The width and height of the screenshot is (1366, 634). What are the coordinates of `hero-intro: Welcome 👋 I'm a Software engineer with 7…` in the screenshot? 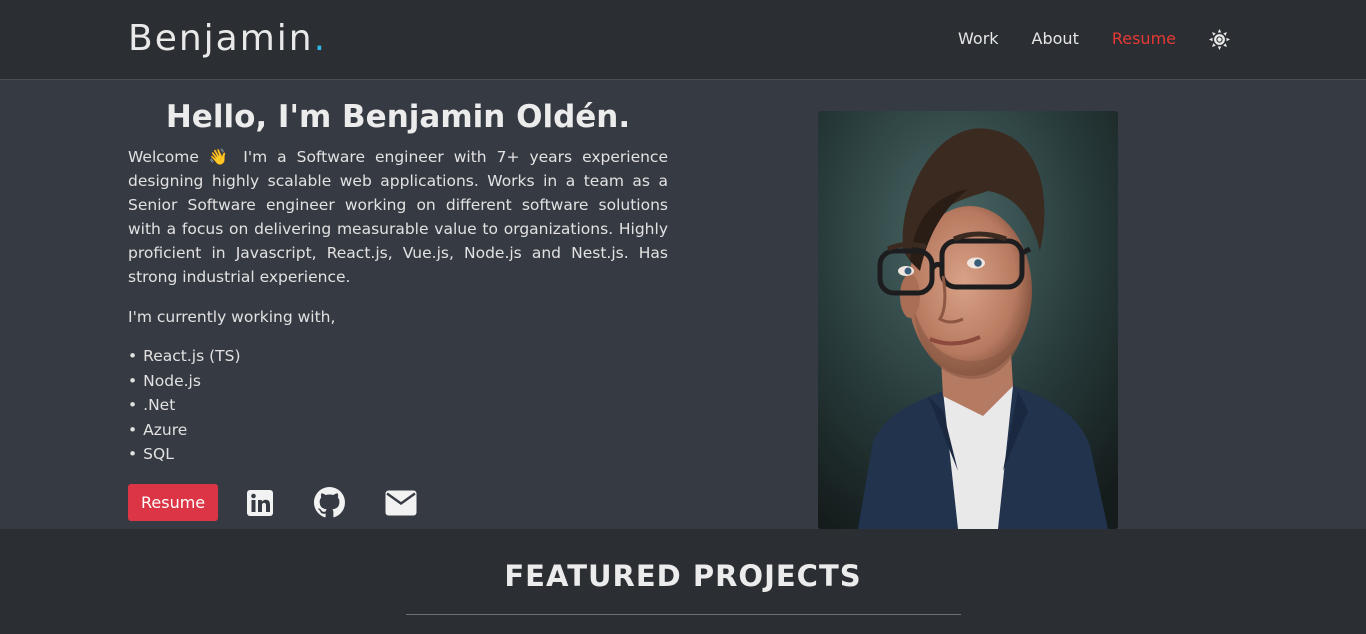 It's located at (398, 217).